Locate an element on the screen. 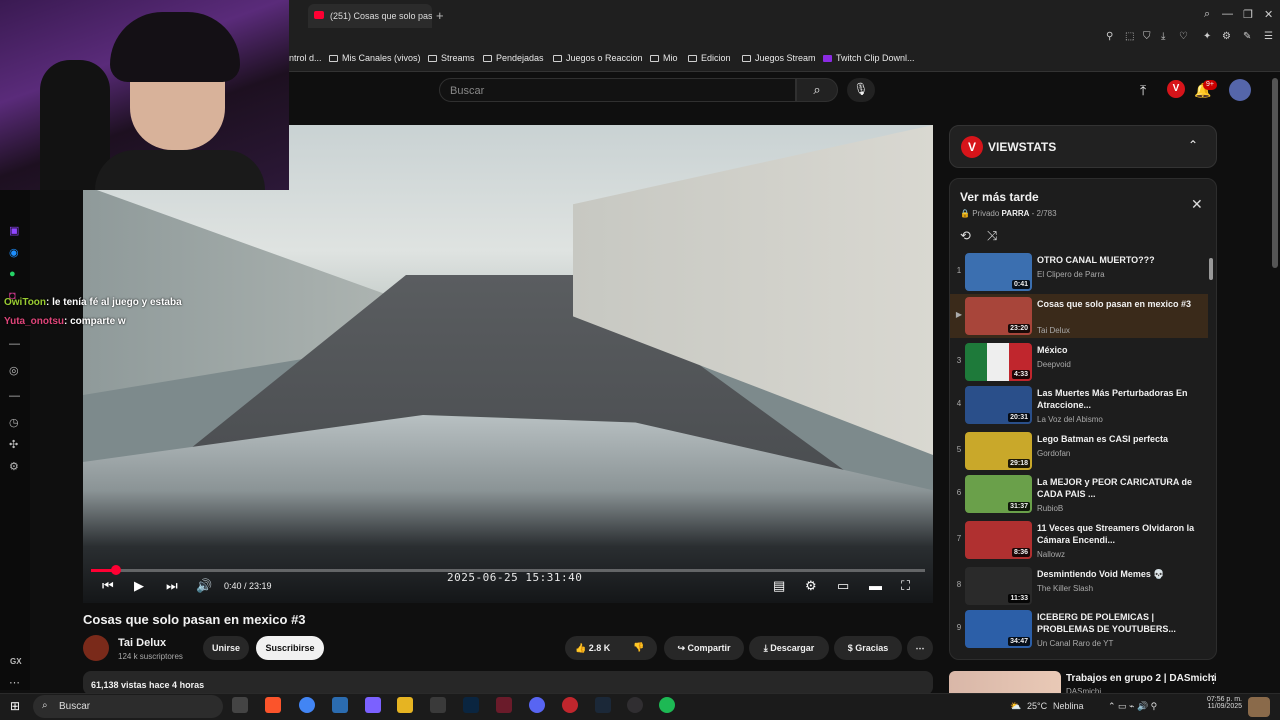  page-scrollbar is located at coordinates (1275, 173).